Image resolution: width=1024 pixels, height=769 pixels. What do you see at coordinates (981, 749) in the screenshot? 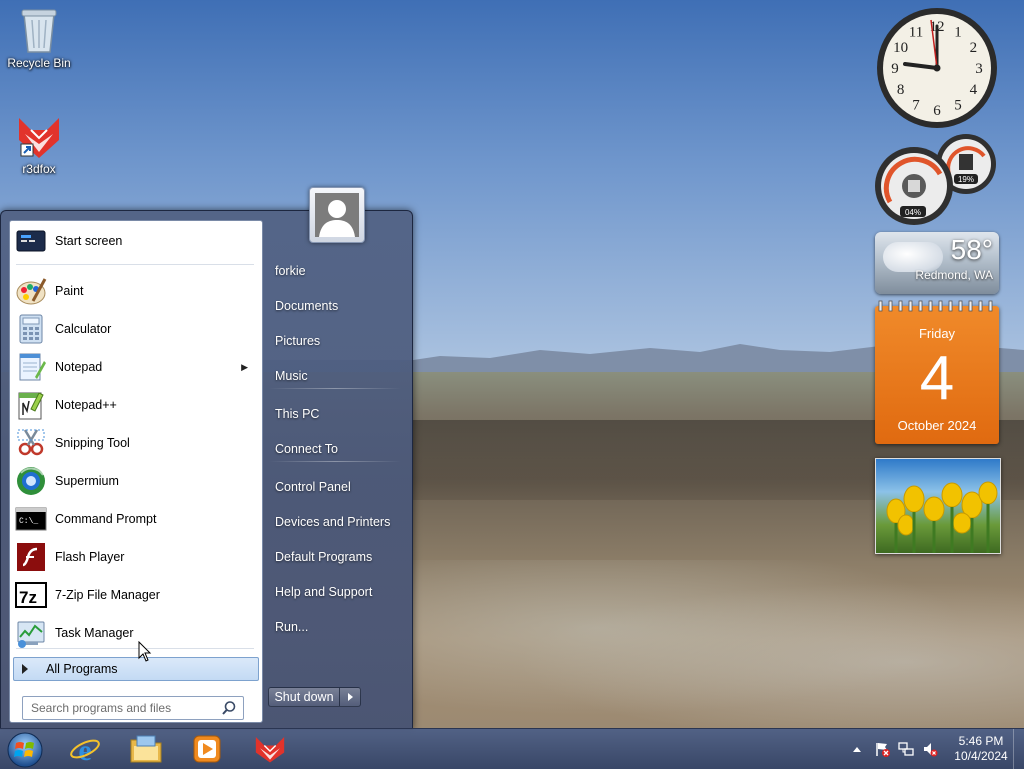
I see `taskbar-clock: 5:46 PM 10/4/2024` at bounding box center [981, 749].